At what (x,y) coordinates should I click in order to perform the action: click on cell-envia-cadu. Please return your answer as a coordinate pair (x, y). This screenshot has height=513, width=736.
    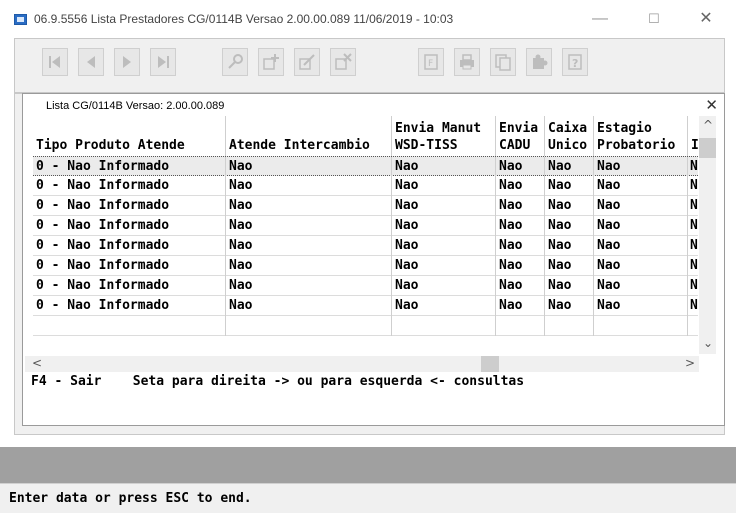
    Looking at the image, I should click on (520, 326).